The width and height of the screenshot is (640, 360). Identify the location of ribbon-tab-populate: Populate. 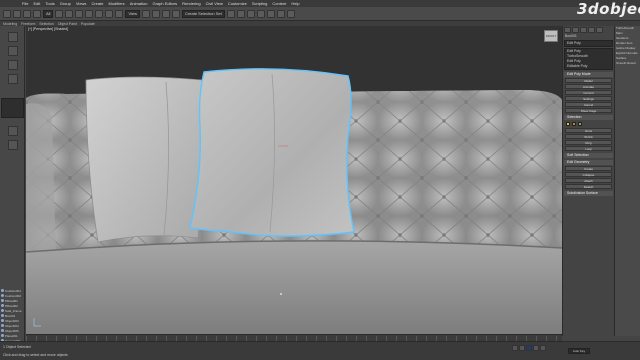
(88, 24).